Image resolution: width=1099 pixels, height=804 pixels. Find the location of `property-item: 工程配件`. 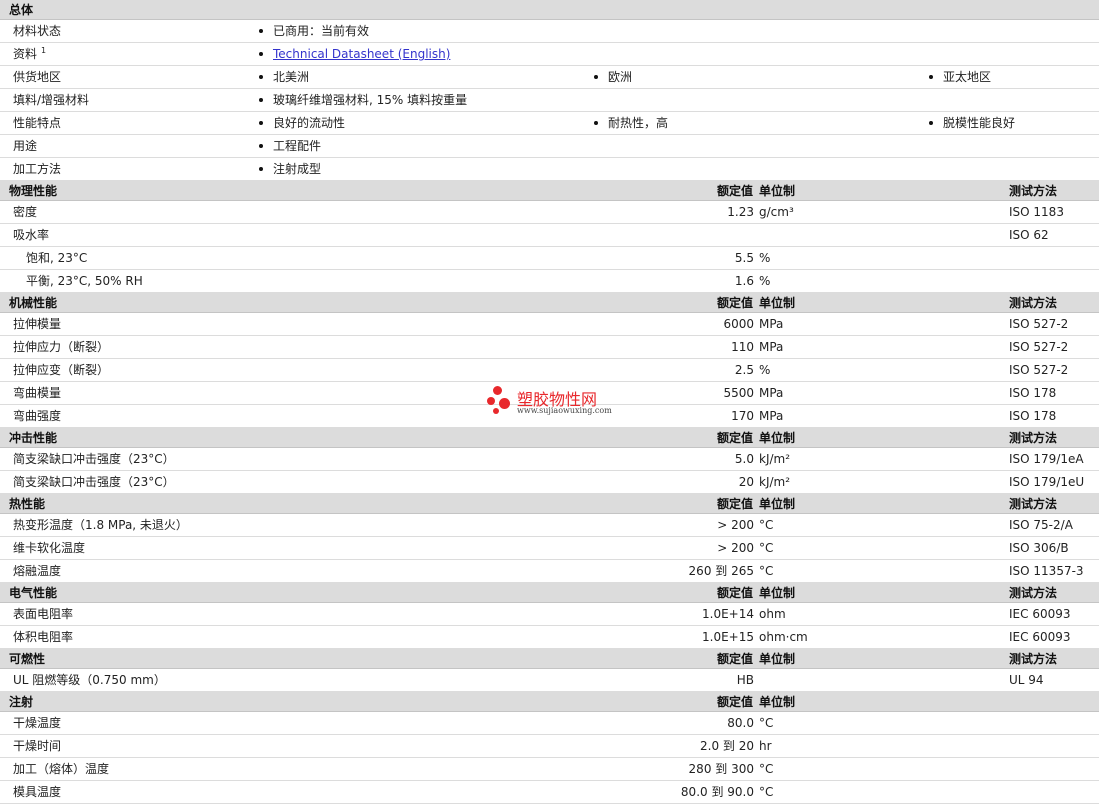

property-item: 工程配件 is located at coordinates (290, 146).